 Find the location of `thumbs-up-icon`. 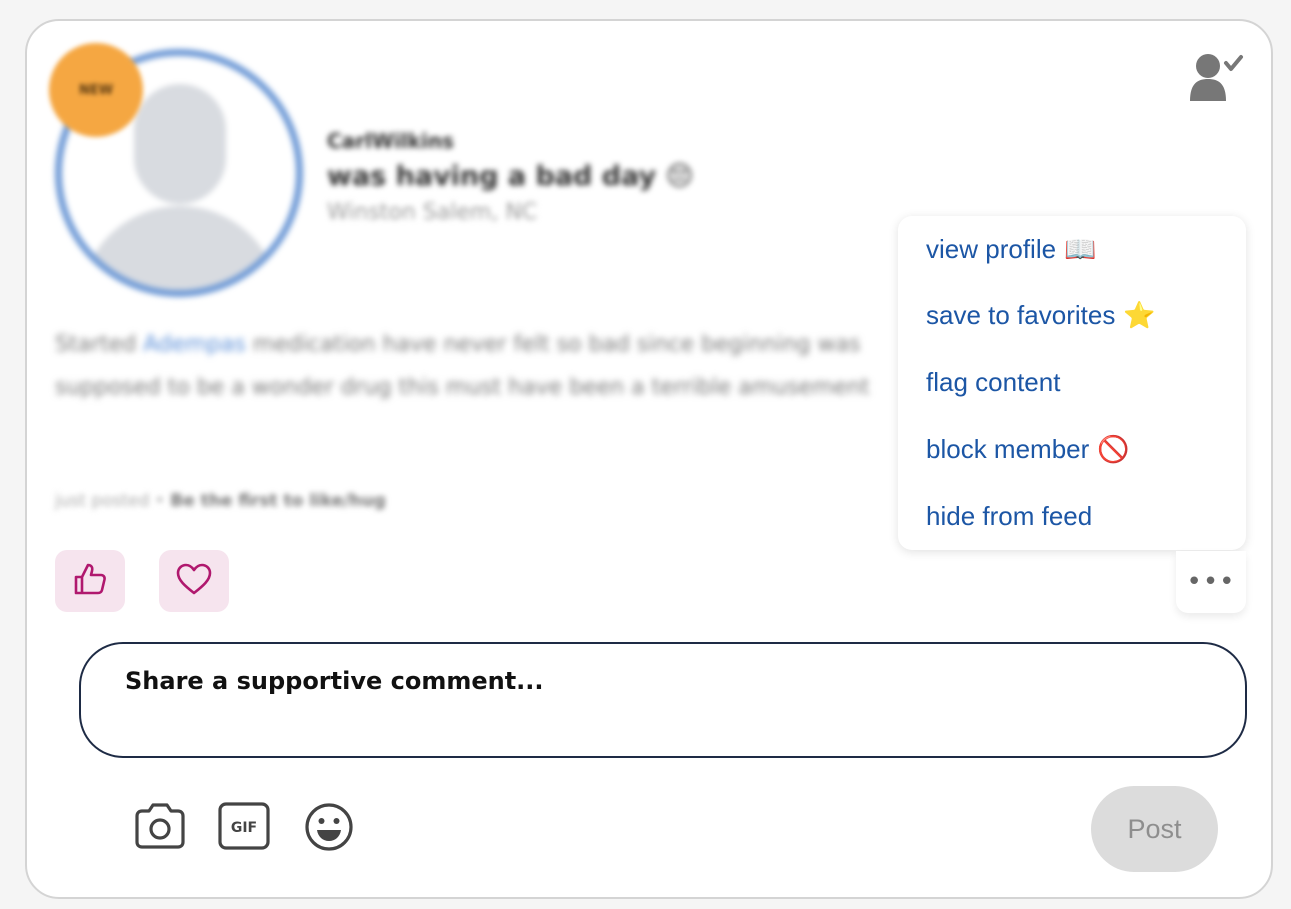

thumbs-up-icon is located at coordinates (90, 581).